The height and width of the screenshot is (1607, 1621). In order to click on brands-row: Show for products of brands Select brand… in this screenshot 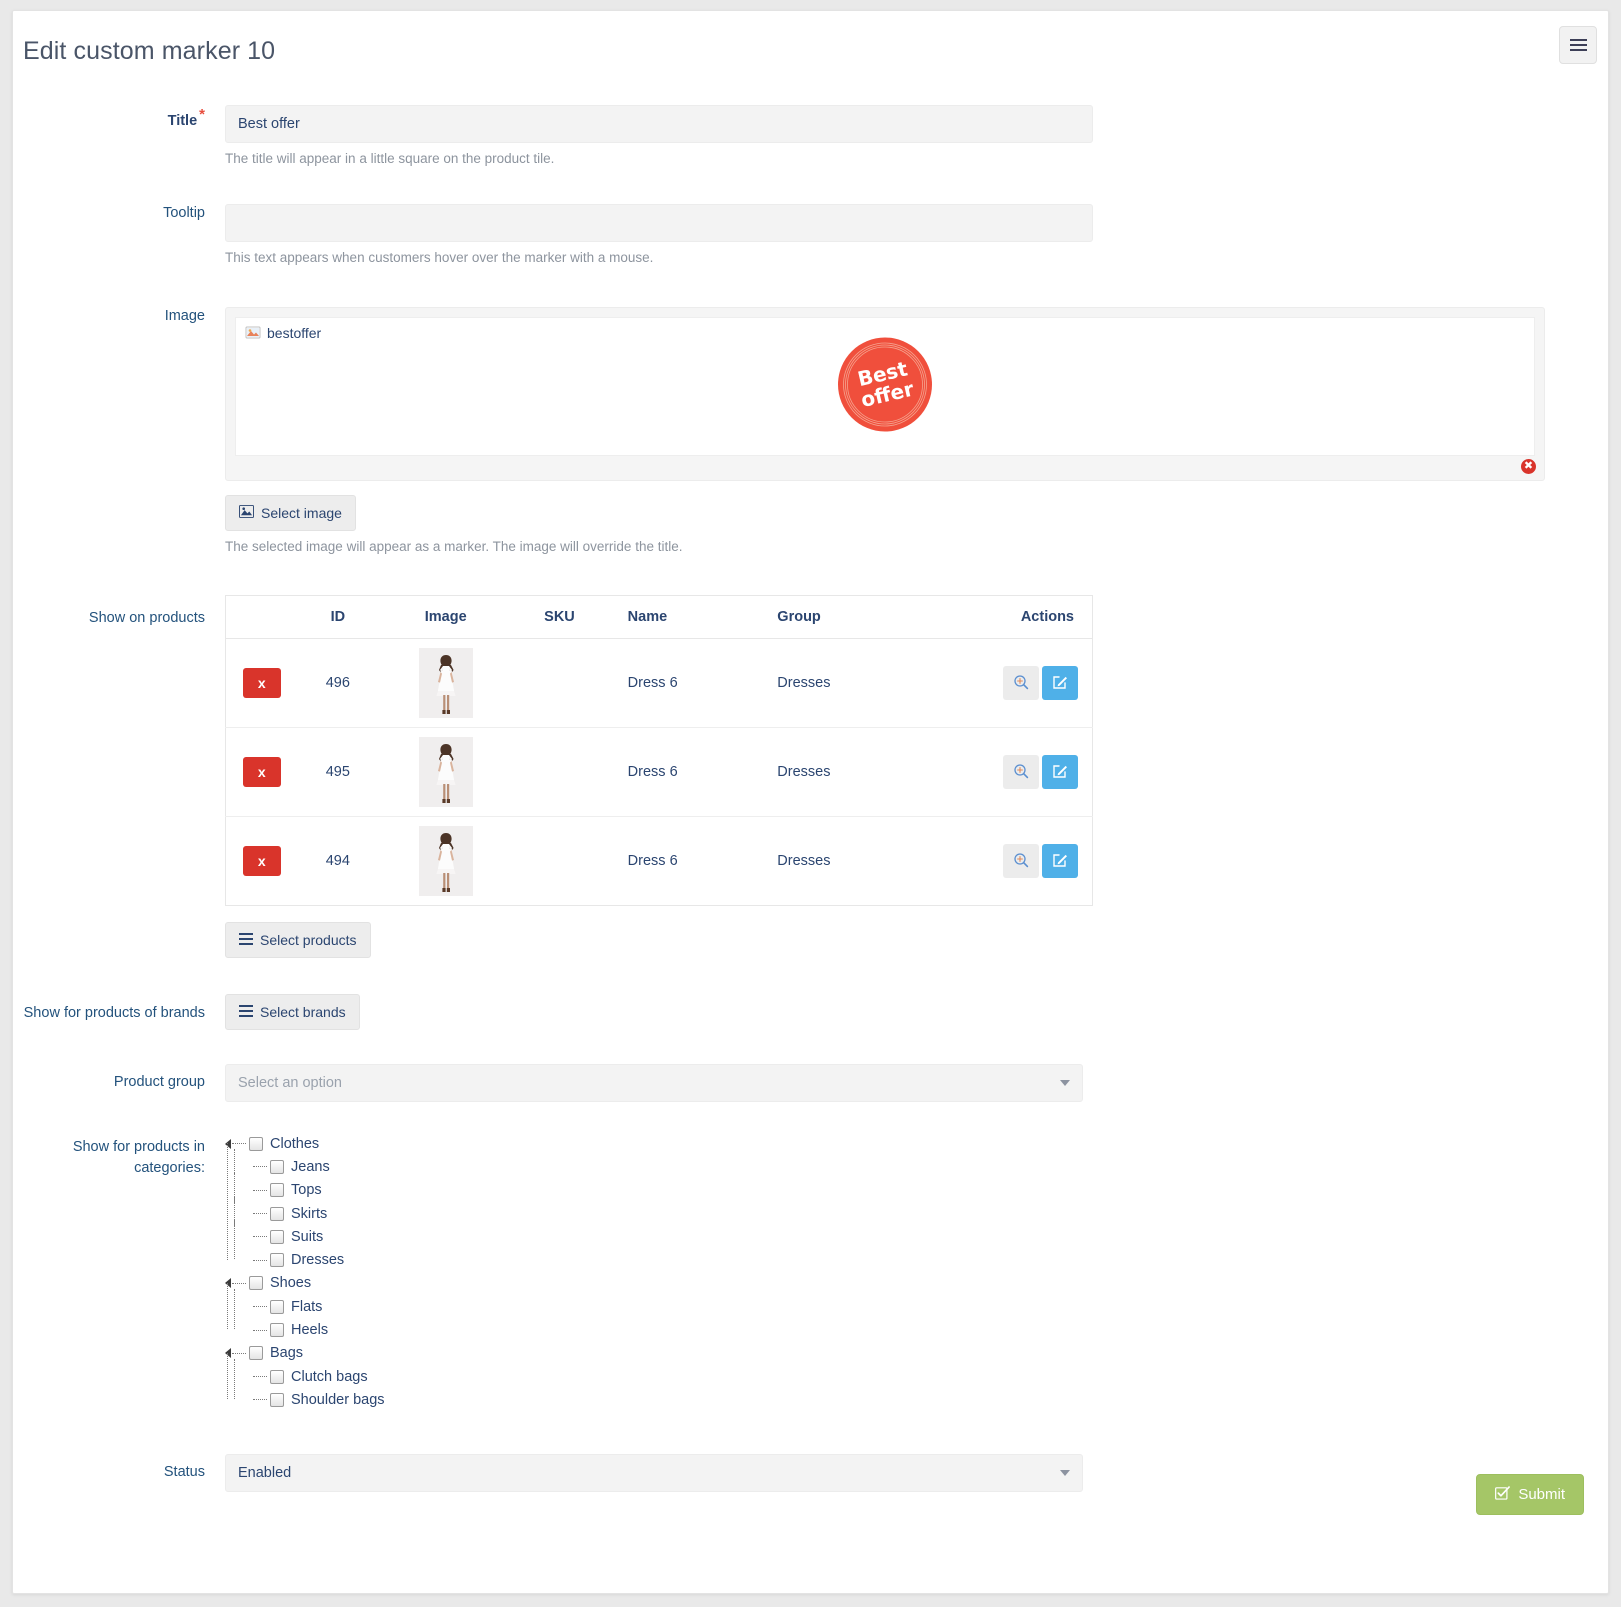, I will do `click(810, 1012)`.